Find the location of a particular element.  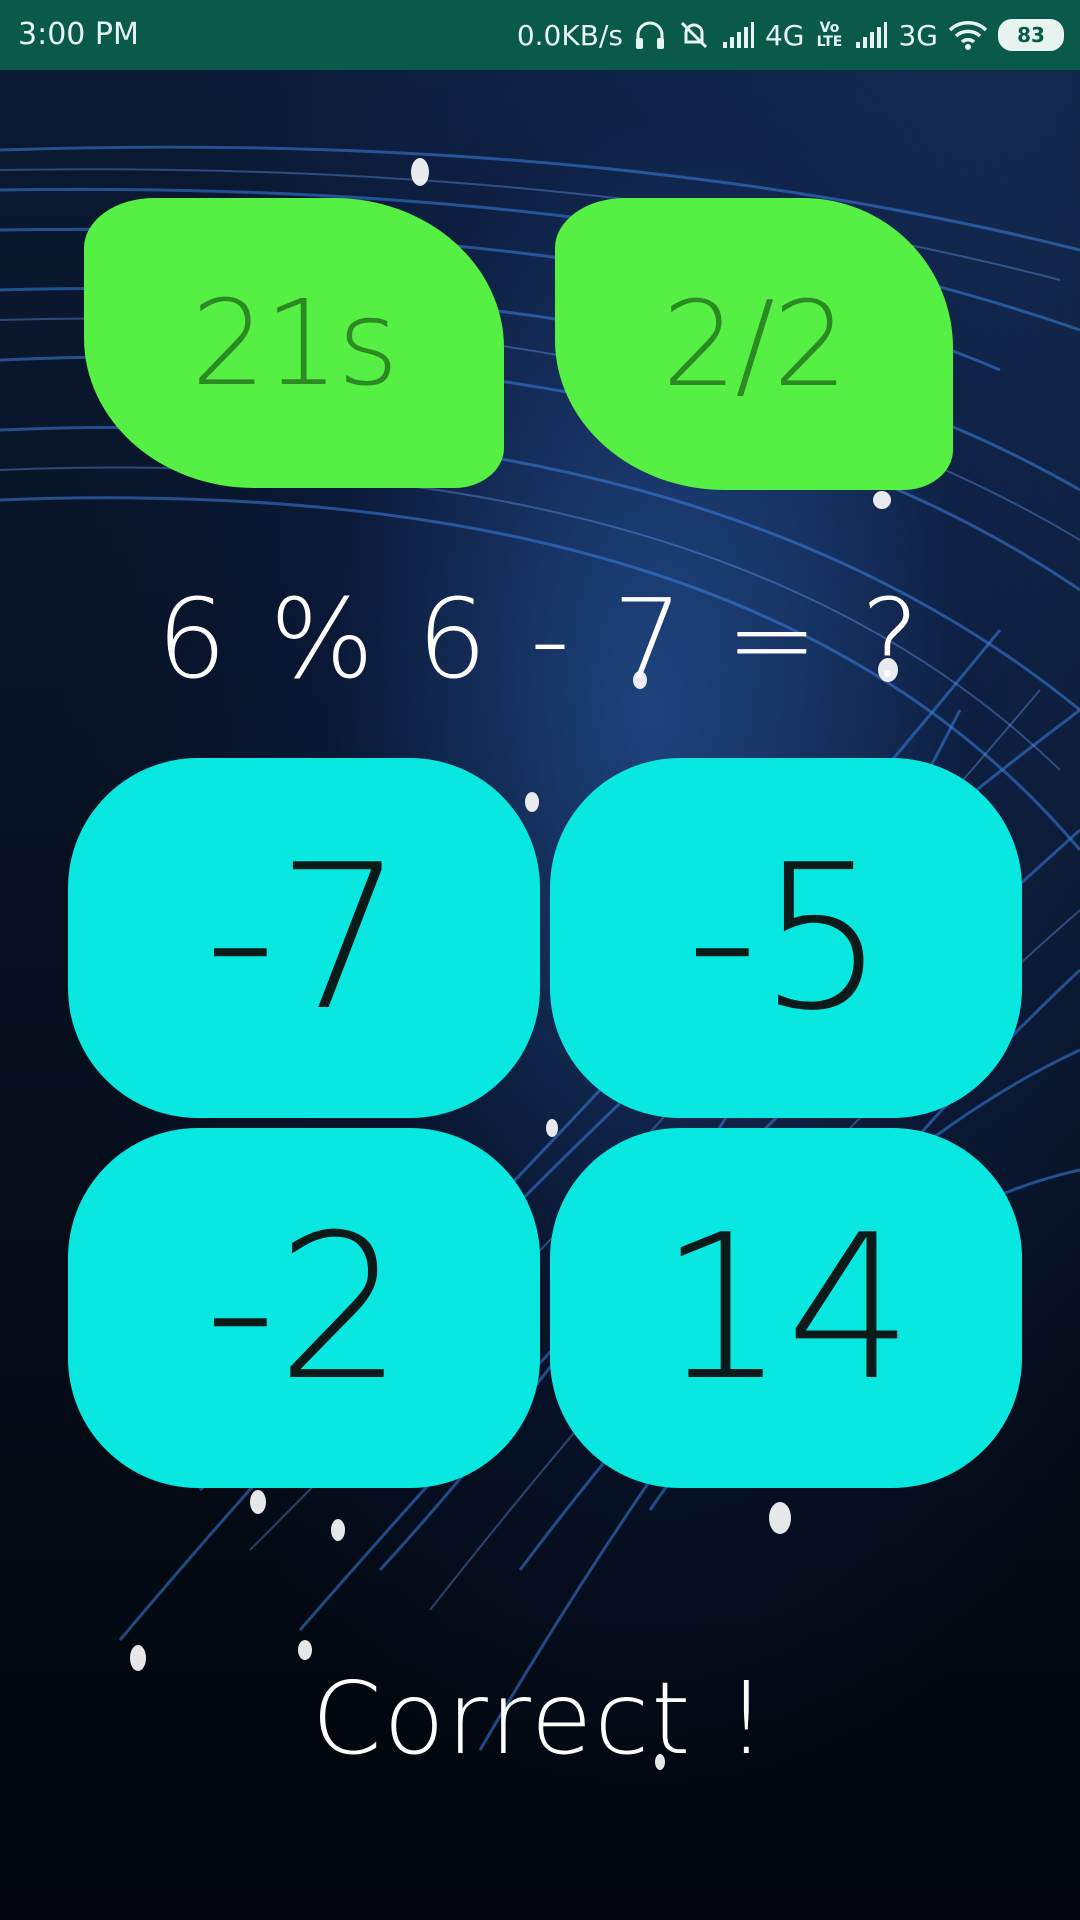

answer-label-2: -5 is located at coordinates (786, 938).